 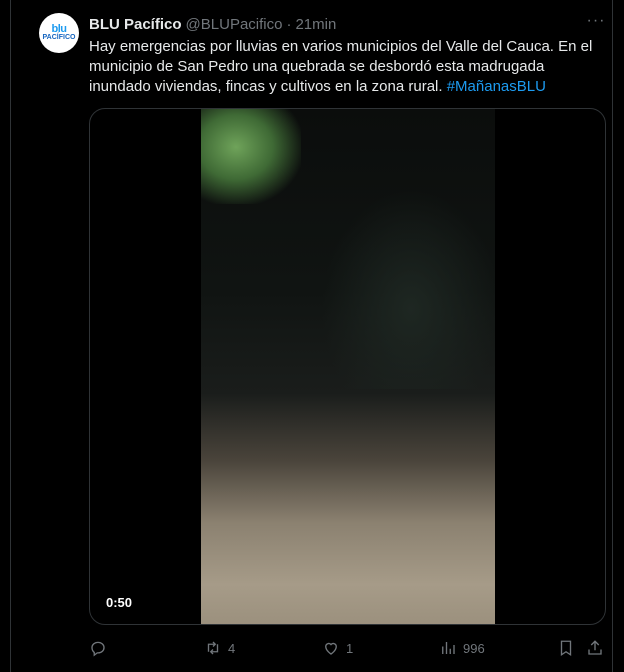 I want to click on hashtag-link: #MañanasBLU, so click(x=496, y=86).